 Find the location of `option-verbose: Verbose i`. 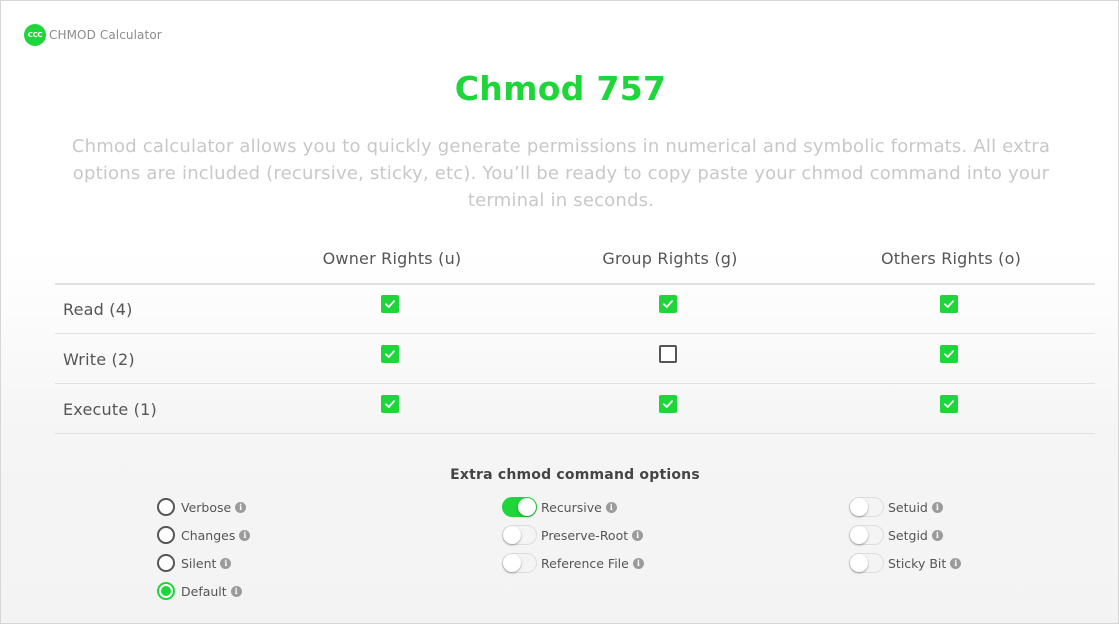

option-verbose: Verbose i is located at coordinates (202, 507).